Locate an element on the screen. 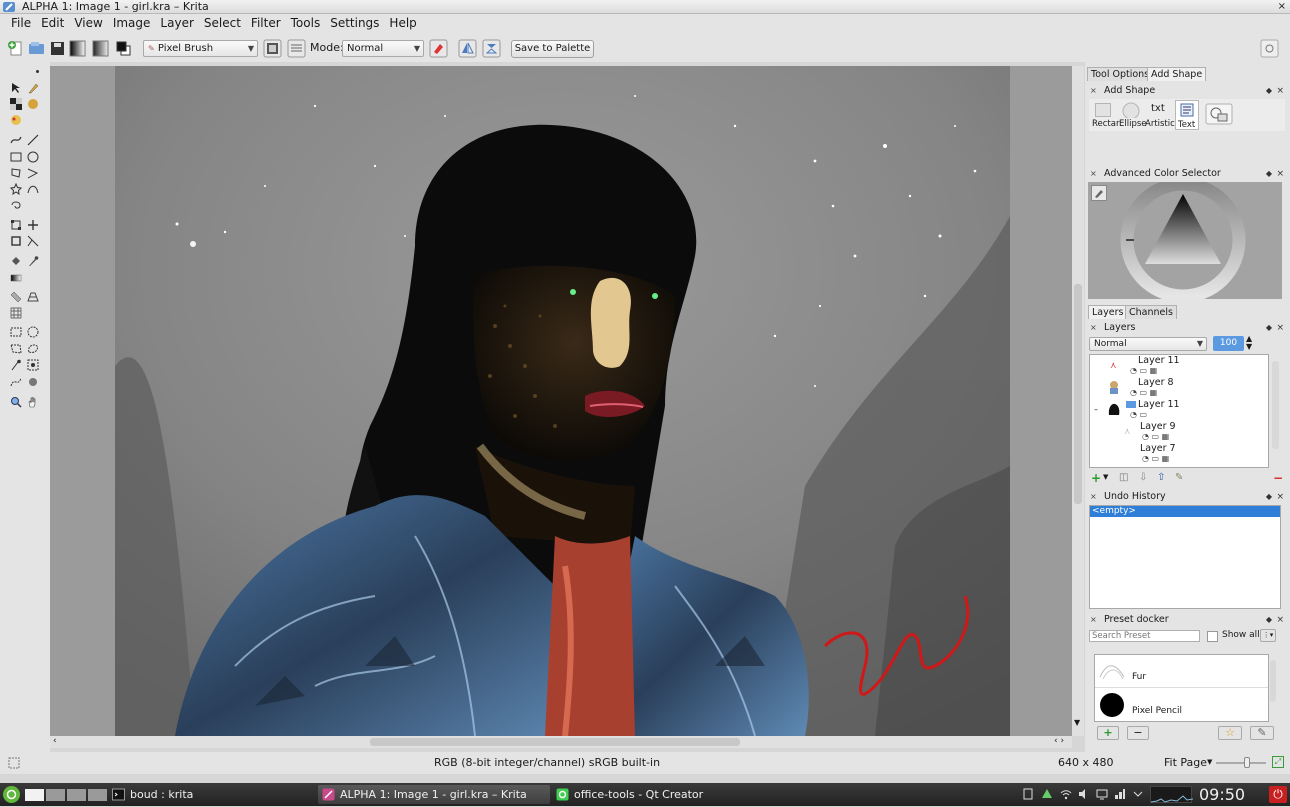 The width and height of the screenshot is (1290, 807). pan-hand-icon is located at coordinates (33, 402).